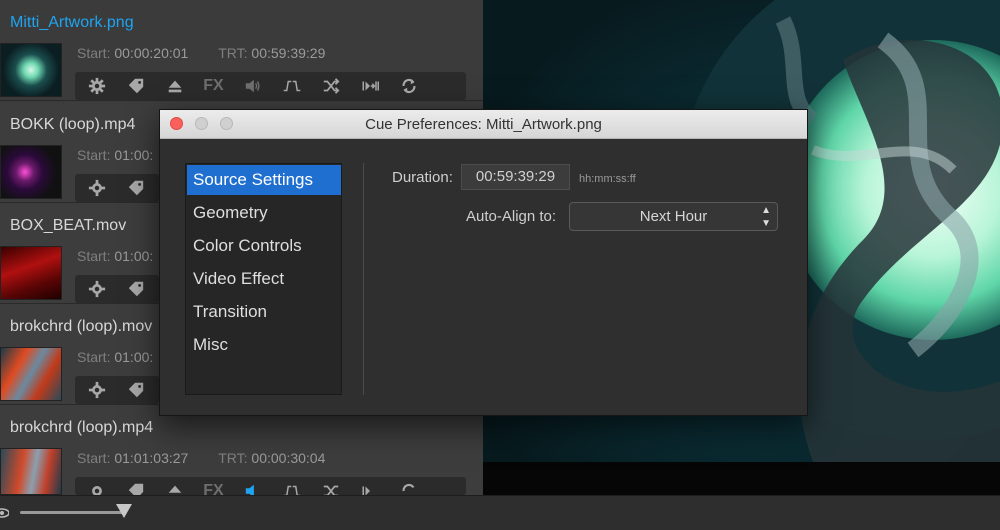 Image resolution: width=1000 pixels, height=530 pixels. I want to click on bottom-bar, so click(500, 512).